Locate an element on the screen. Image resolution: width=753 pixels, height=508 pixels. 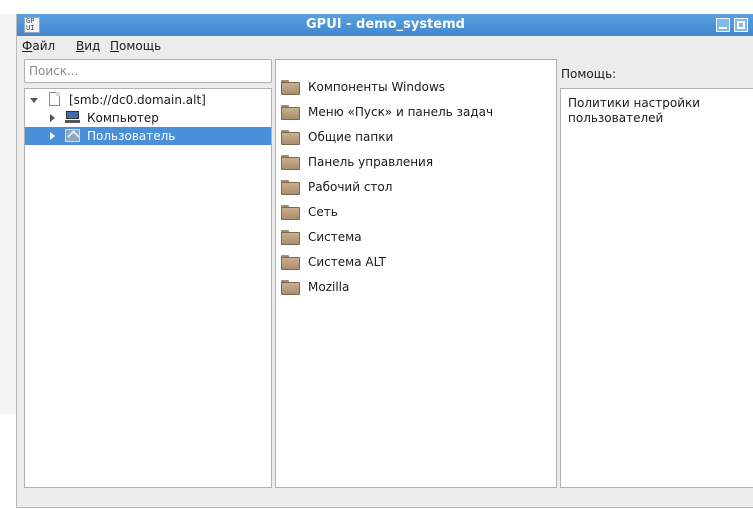
computer-icon is located at coordinates (72, 117).